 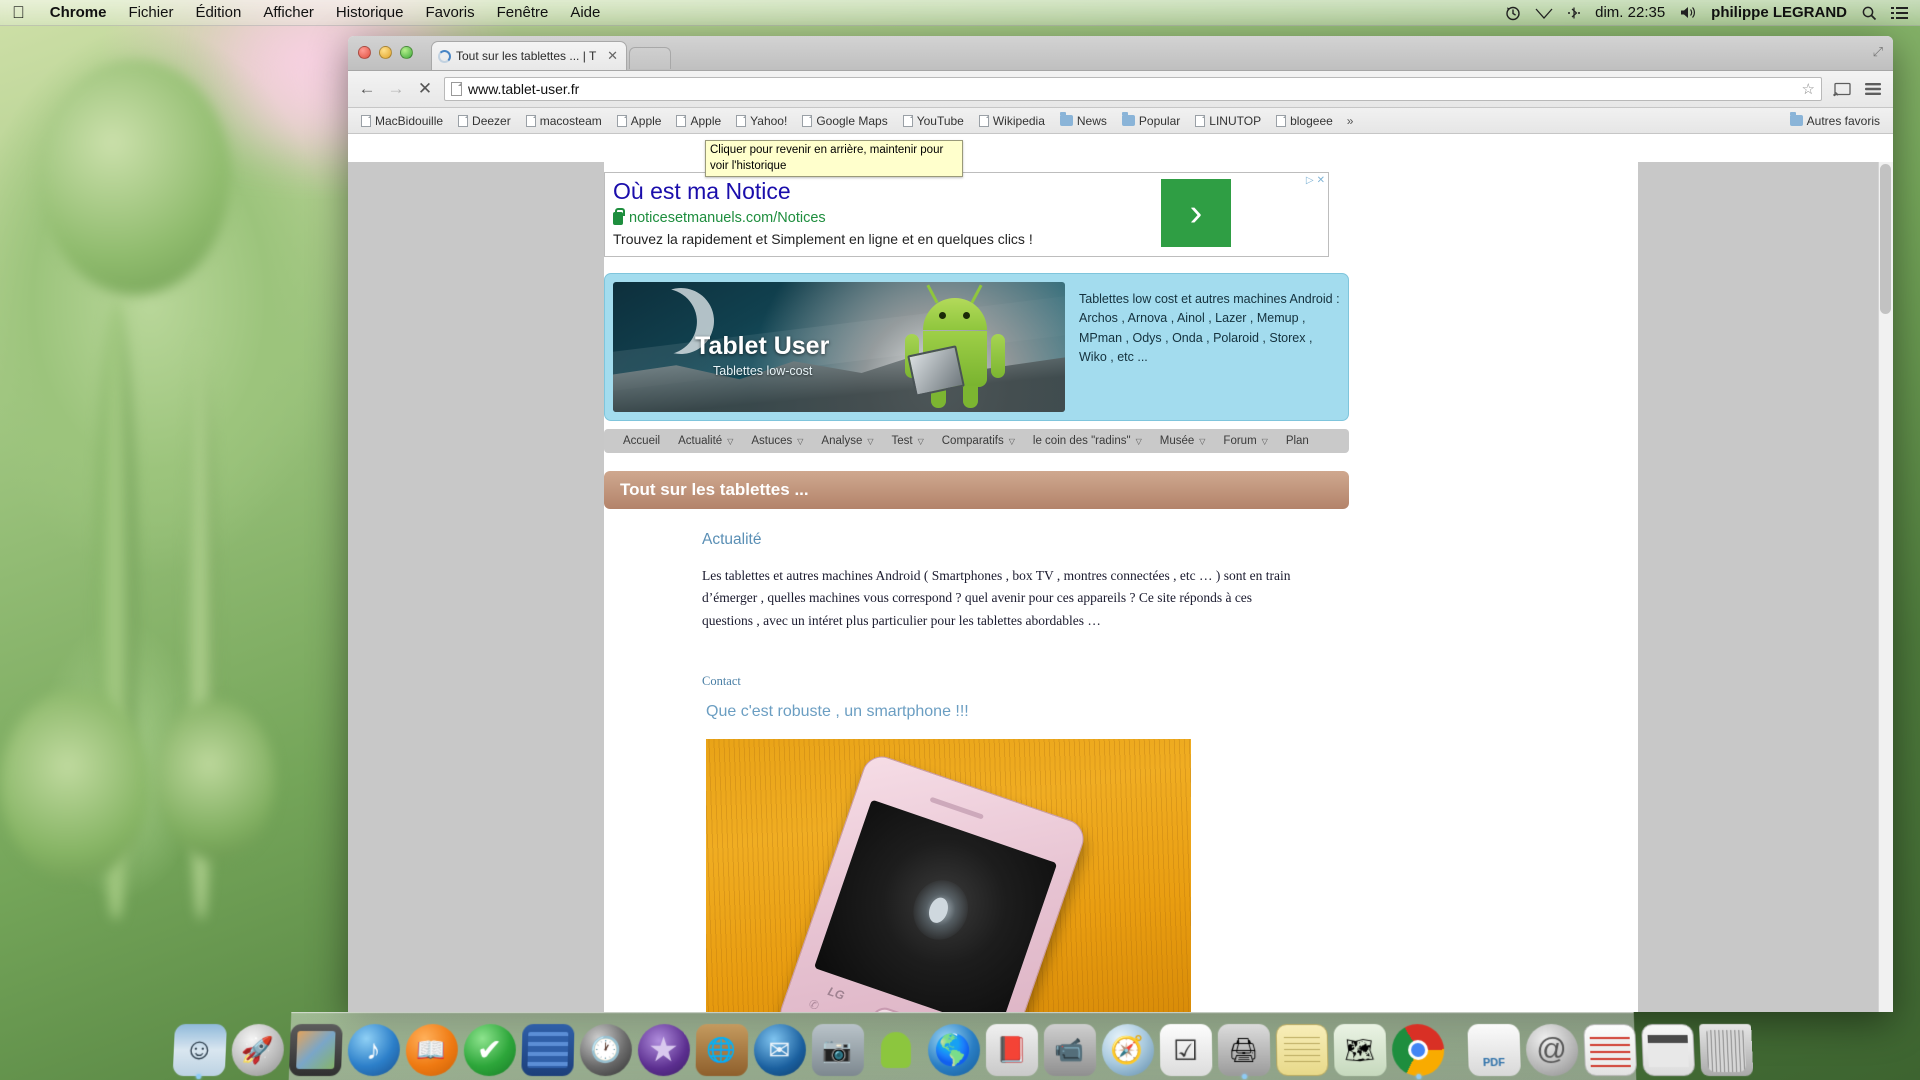 What do you see at coordinates (1133, 89) in the screenshot?
I see `address-bar: www.tablet-user.fr ☆` at bounding box center [1133, 89].